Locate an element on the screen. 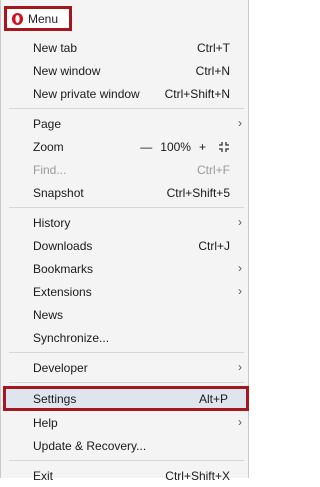 The height and width of the screenshot is (487, 320). menu-item-label: News is located at coordinates (48, 314).